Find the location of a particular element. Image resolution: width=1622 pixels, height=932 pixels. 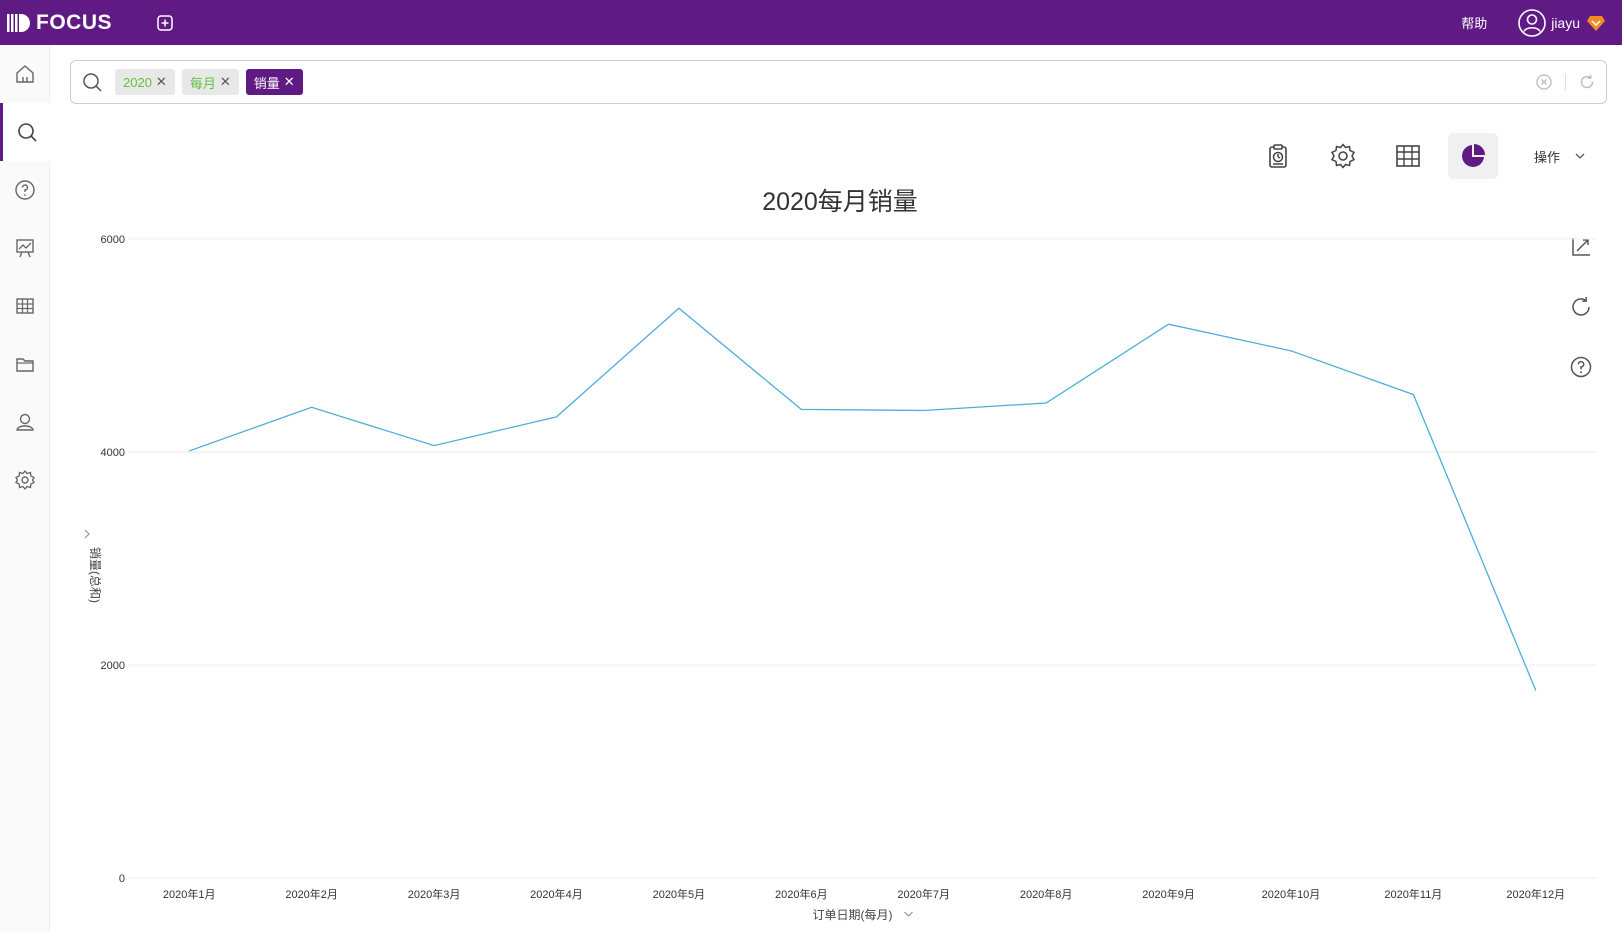

x-tick-label: 2020年8月 is located at coordinates (1046, 894).